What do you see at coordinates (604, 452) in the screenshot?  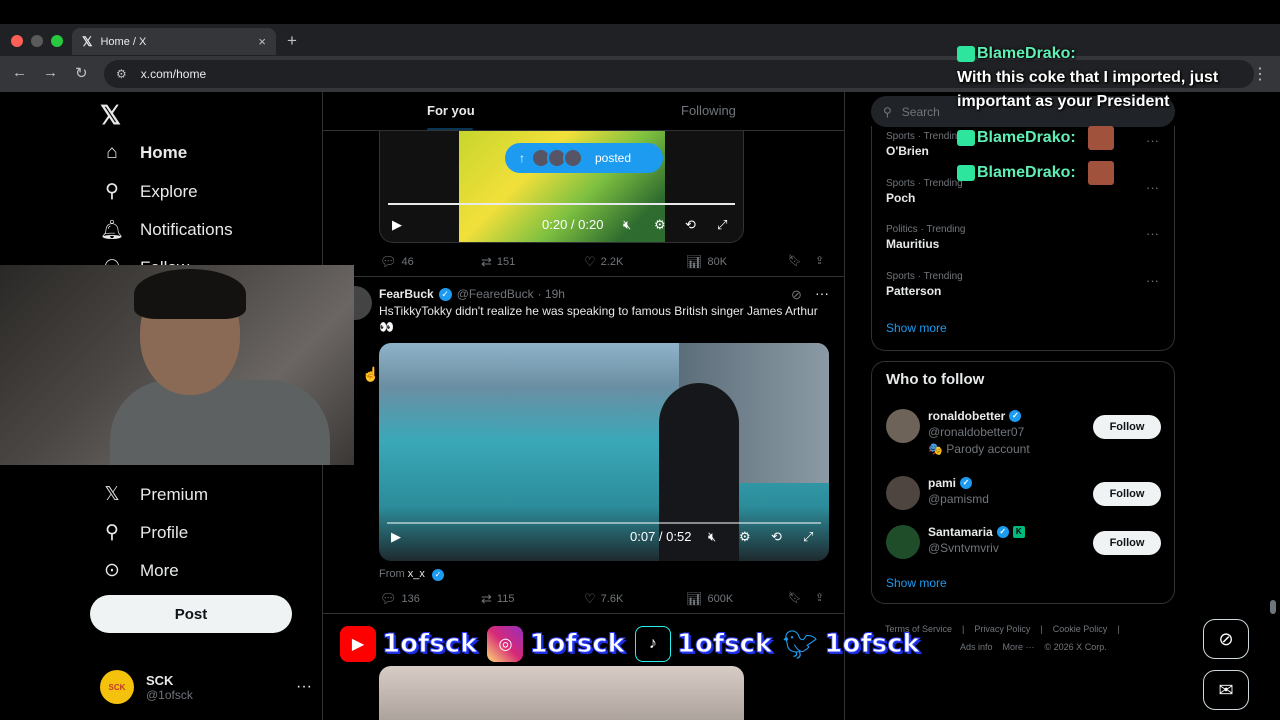 I see `tweet-video: ▶ 0:07 / 0:52 🔇︎ ⚙ ⟲ ⤢` at bounding box center [604, 452].